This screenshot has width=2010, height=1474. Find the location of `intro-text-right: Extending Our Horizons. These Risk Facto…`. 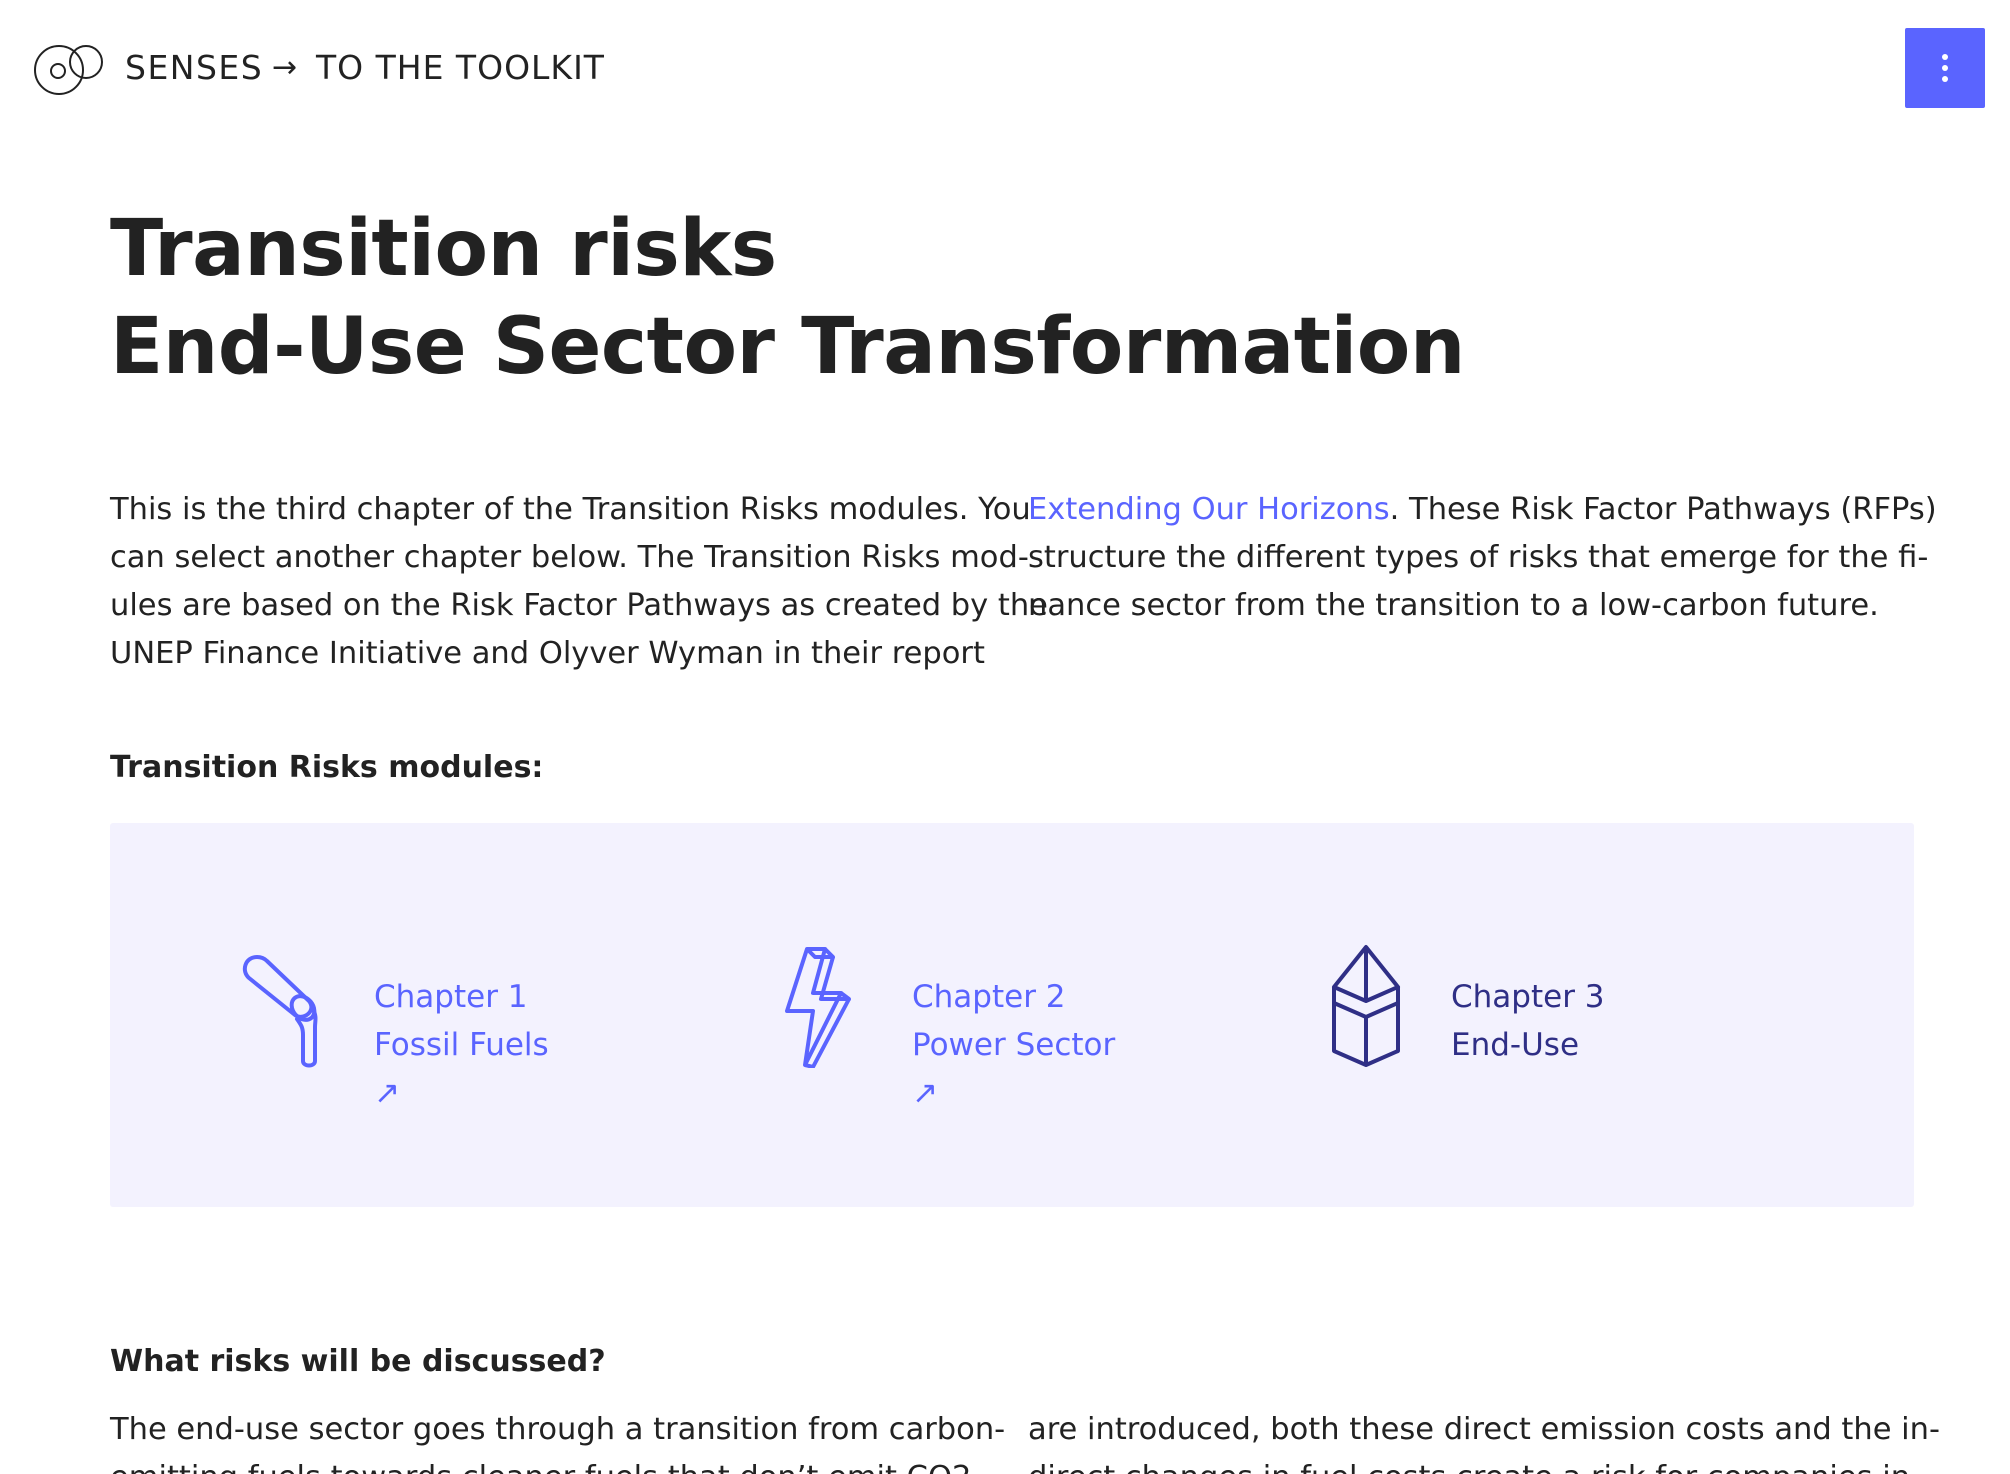

intro-text-right: Extending Our Horizons. These Risk Facto… is located at coordinates (1482, 558).